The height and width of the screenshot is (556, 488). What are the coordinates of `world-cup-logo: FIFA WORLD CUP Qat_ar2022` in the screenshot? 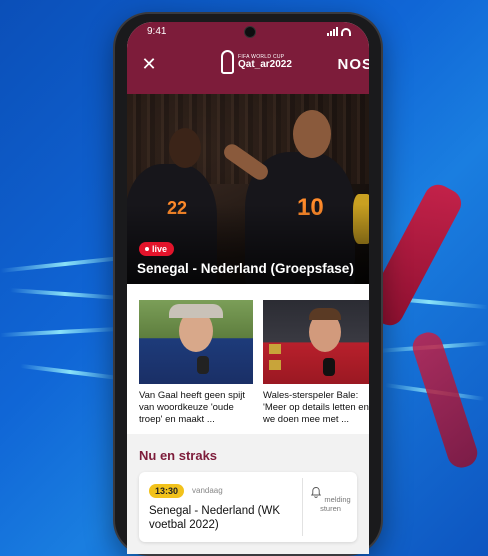 It's located at (256, 62).